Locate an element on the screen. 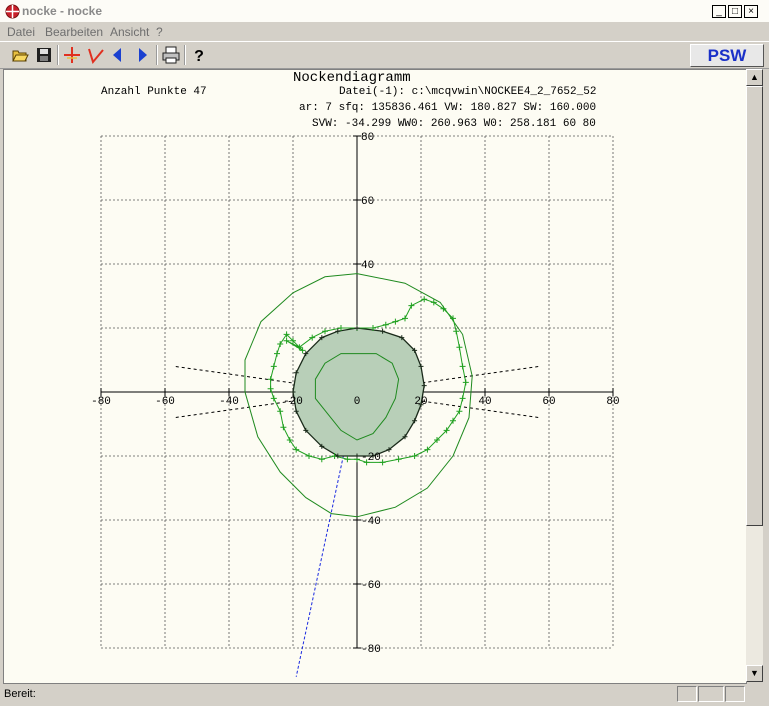 This screenshot has width=769, height=706. menu-bar: Datei Bearbeiten Ansicht ? is located at coordinates (384, 31).